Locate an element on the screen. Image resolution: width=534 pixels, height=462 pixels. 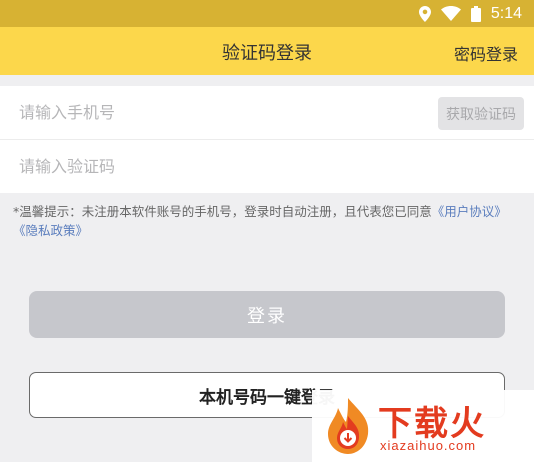
watermark: 下载火 xiazaihuo.com is located at coordinates (423, 426).